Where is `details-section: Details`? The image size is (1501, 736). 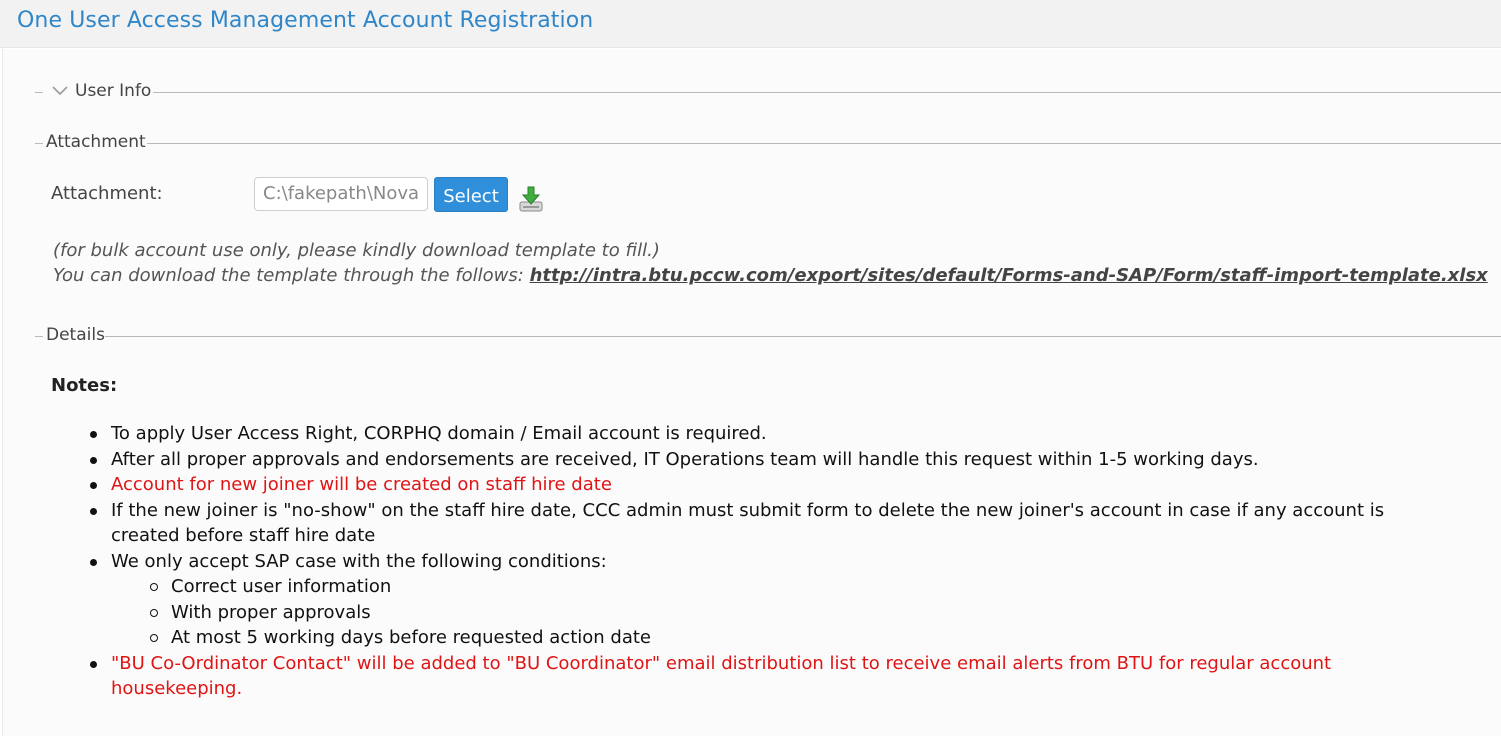
details-section: Details is located at coordinates (768, 336).